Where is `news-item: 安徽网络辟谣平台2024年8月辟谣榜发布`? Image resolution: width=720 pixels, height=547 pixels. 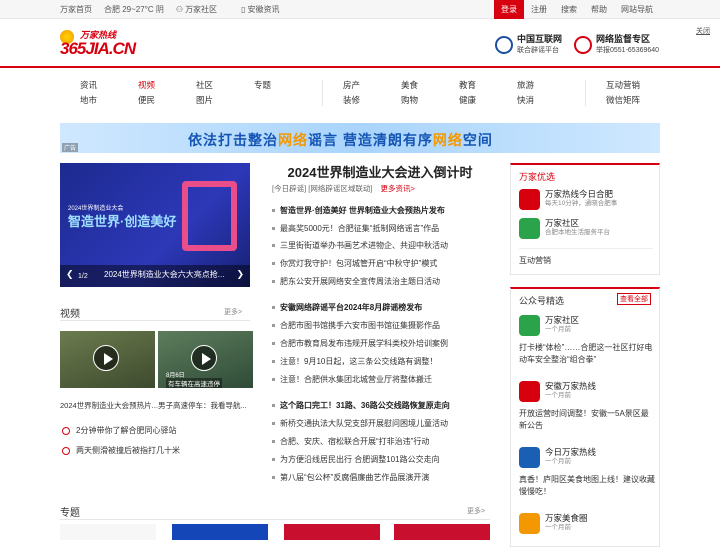
news-item: 安徽网络辟谣平台2024年8月辟谣榜发布 is located at coordinates (347, 307).